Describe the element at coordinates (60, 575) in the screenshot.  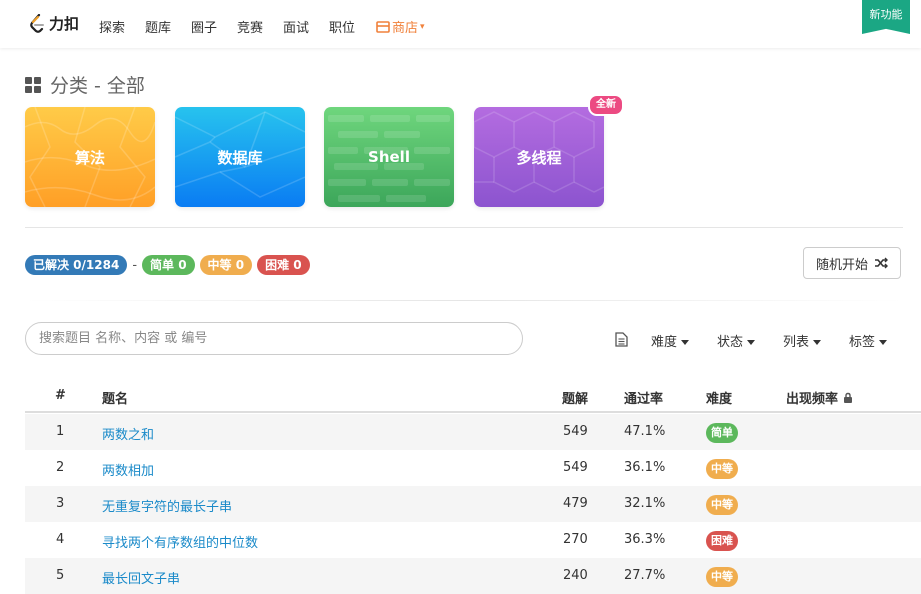
I see `problem-id: 5` at that location.